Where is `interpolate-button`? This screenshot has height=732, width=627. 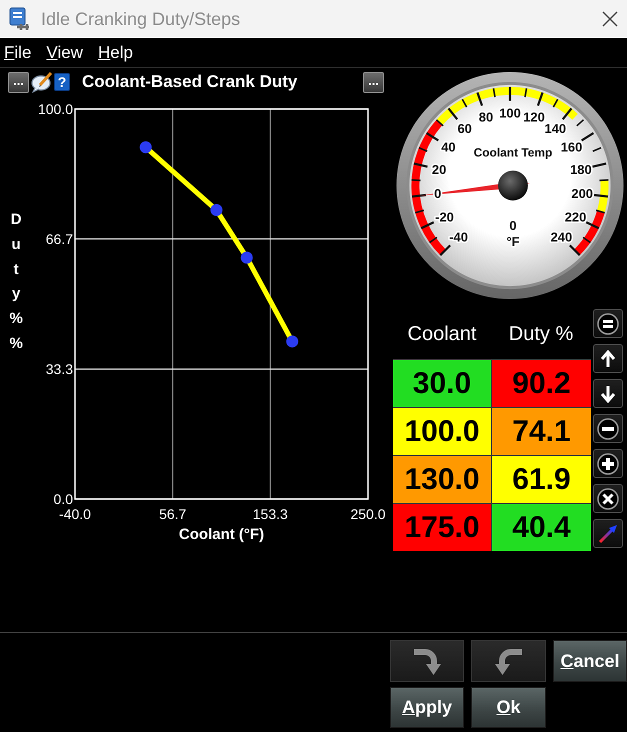 interpolate-button is located at coordinates (608, 533).